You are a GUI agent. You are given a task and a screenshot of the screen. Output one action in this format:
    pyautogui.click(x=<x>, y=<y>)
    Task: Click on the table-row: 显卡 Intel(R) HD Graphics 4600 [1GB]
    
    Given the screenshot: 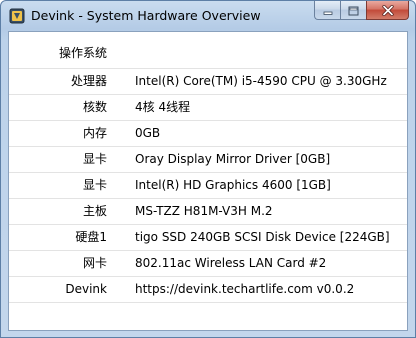 What is the action you would take?
    pyautogui.click(x=208, y=185)
    